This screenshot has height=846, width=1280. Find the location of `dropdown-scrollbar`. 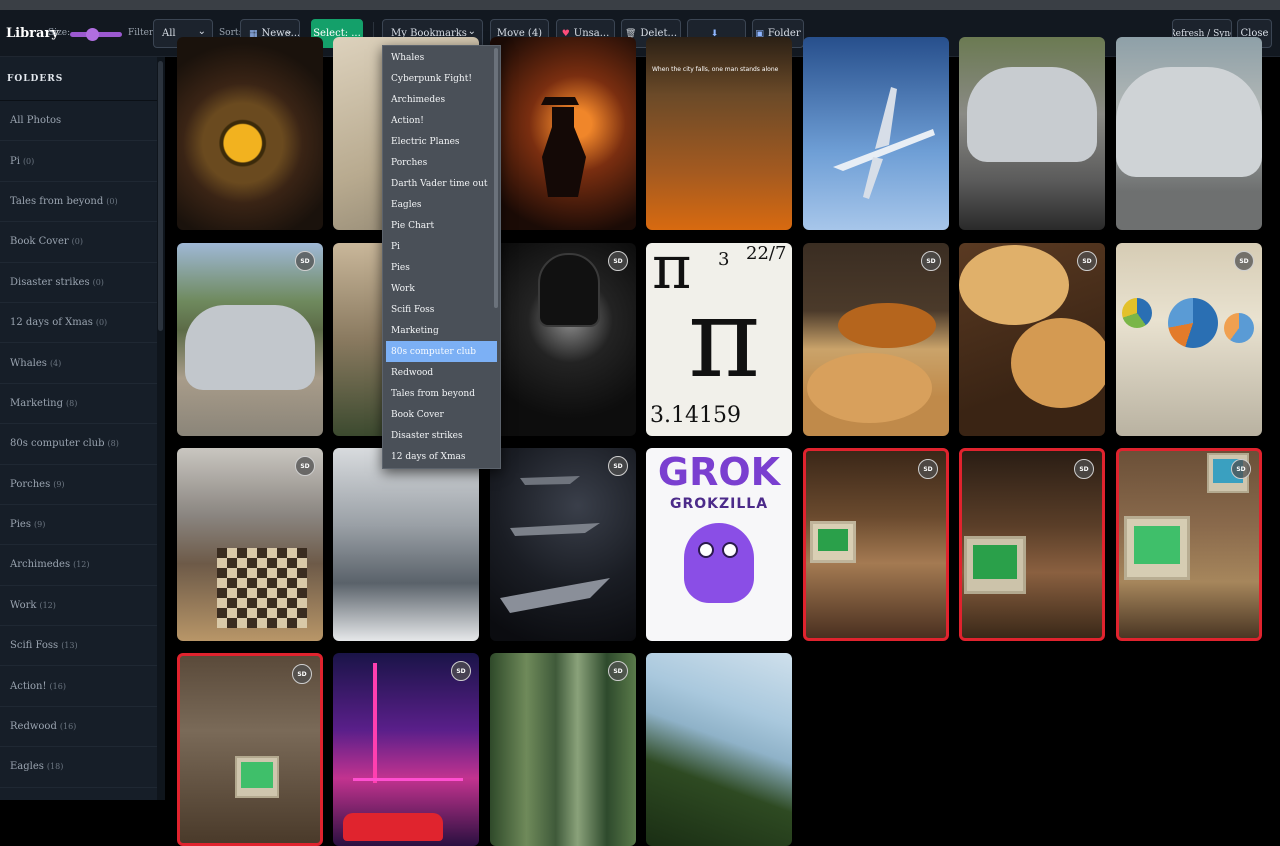

dropdown-scrollbar is located at coordinates (496, 178).